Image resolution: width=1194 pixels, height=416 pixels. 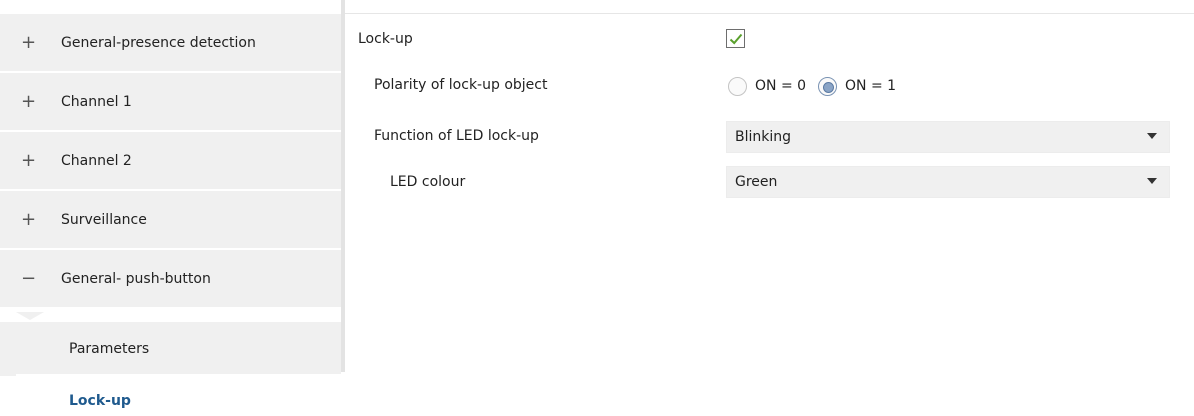 I want to click on polarity-on-0-label: ON = 0, so click(x=780, y=86).